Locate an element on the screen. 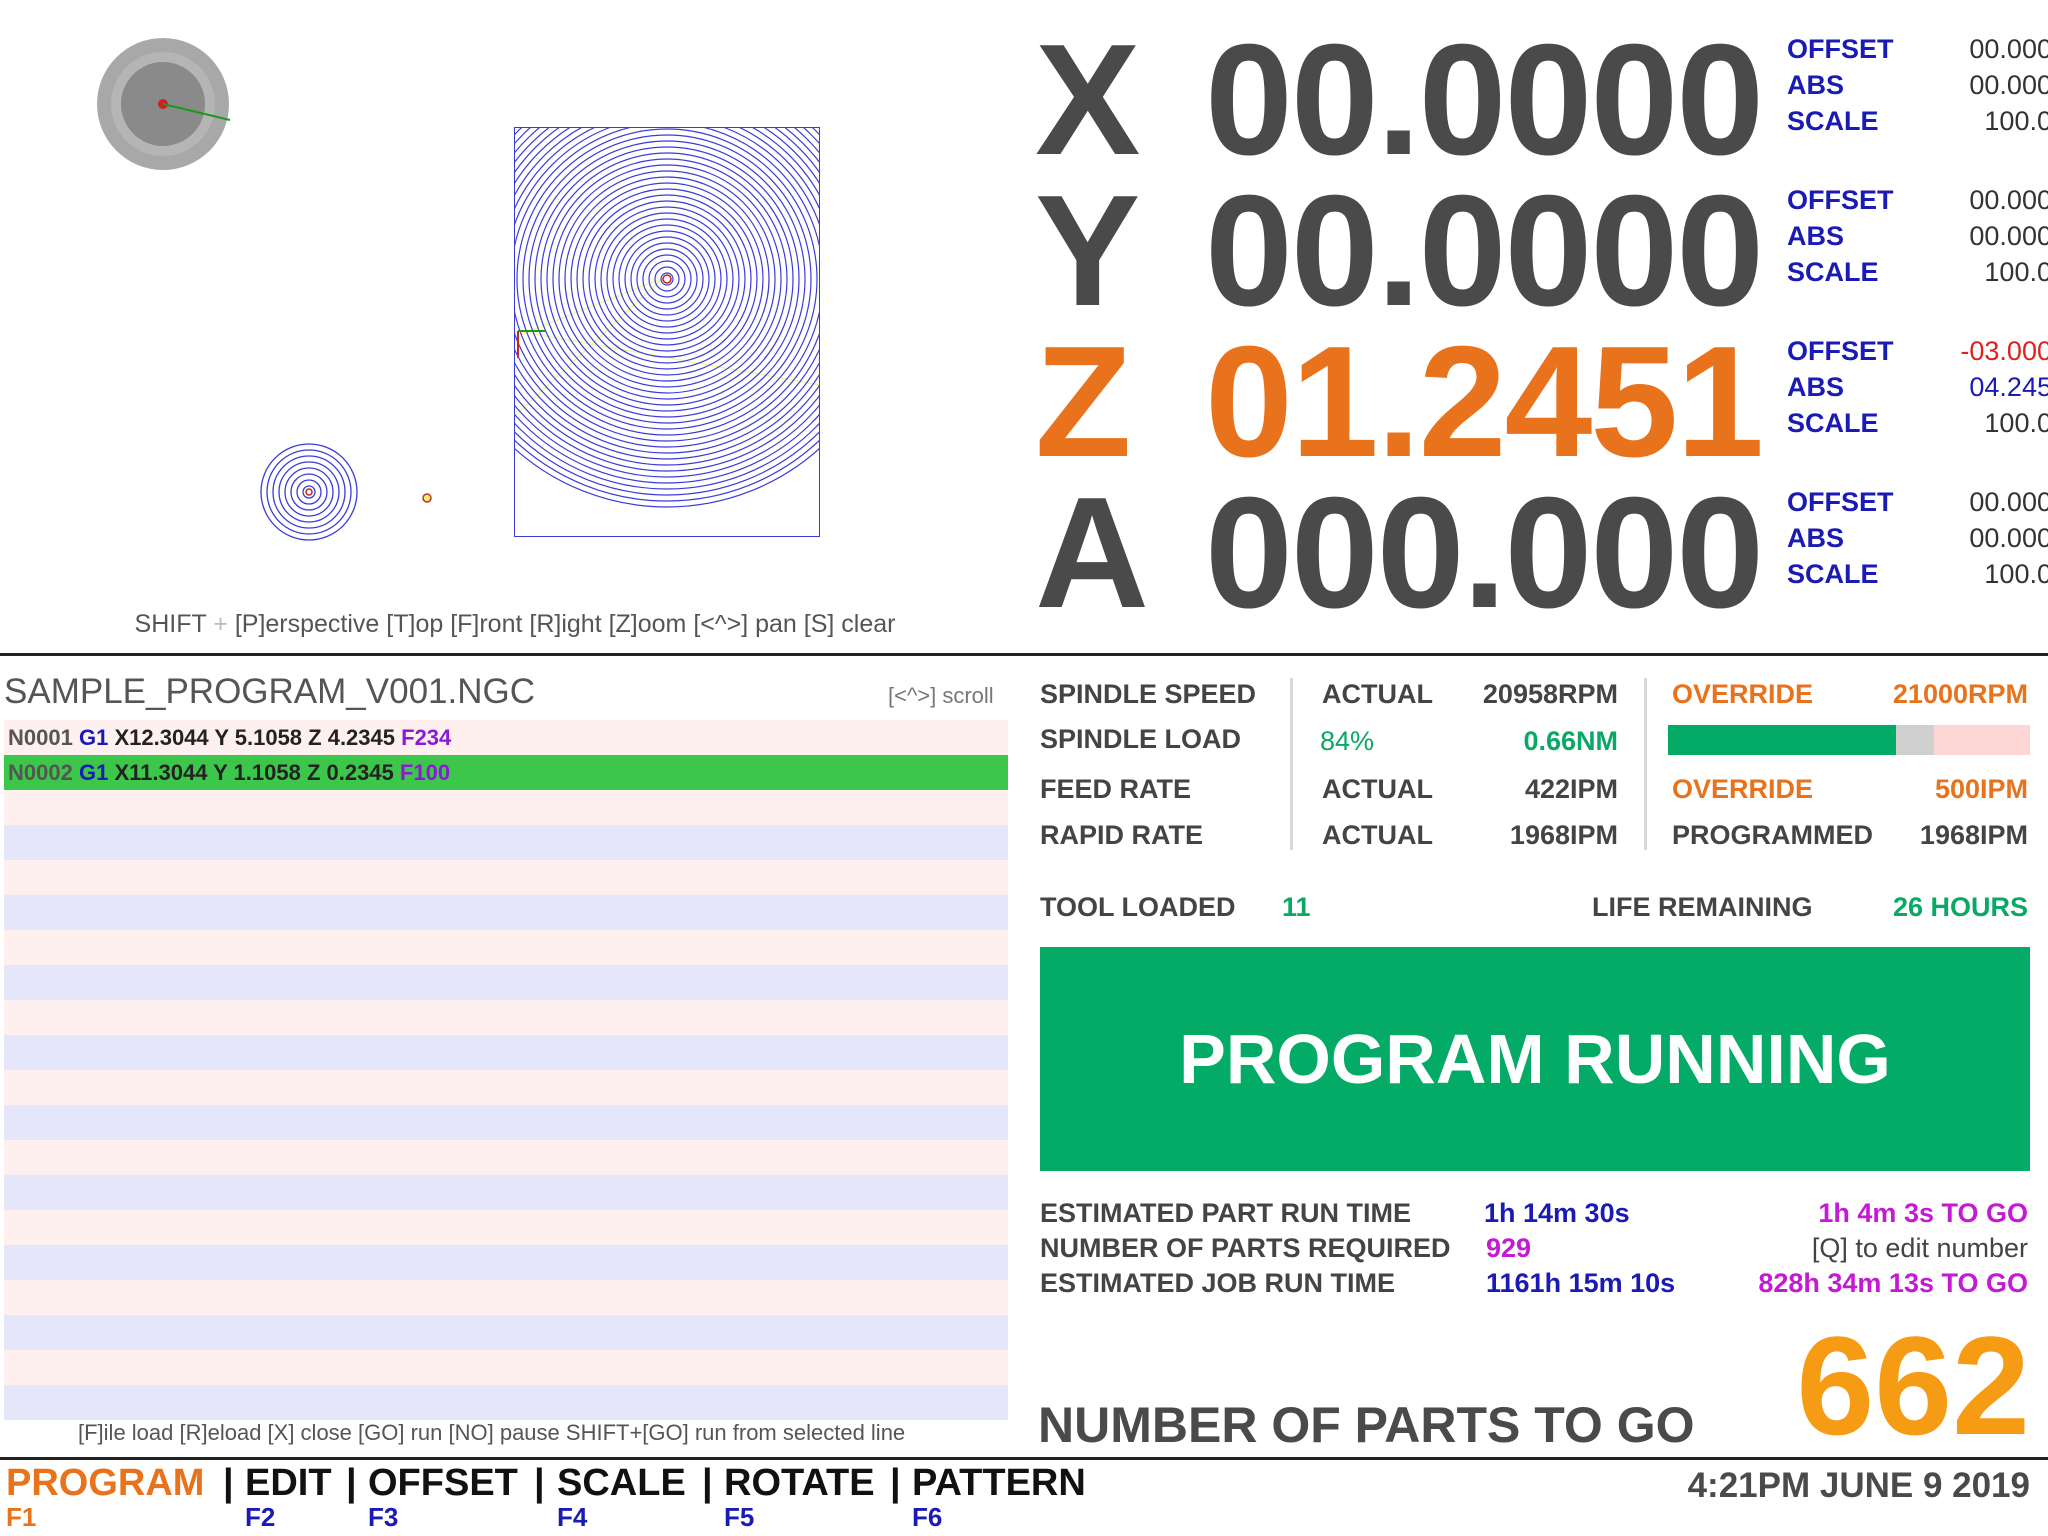 This screenshot has width=2048, height=1536. spiral-ring is located at coordinates (667, 279).